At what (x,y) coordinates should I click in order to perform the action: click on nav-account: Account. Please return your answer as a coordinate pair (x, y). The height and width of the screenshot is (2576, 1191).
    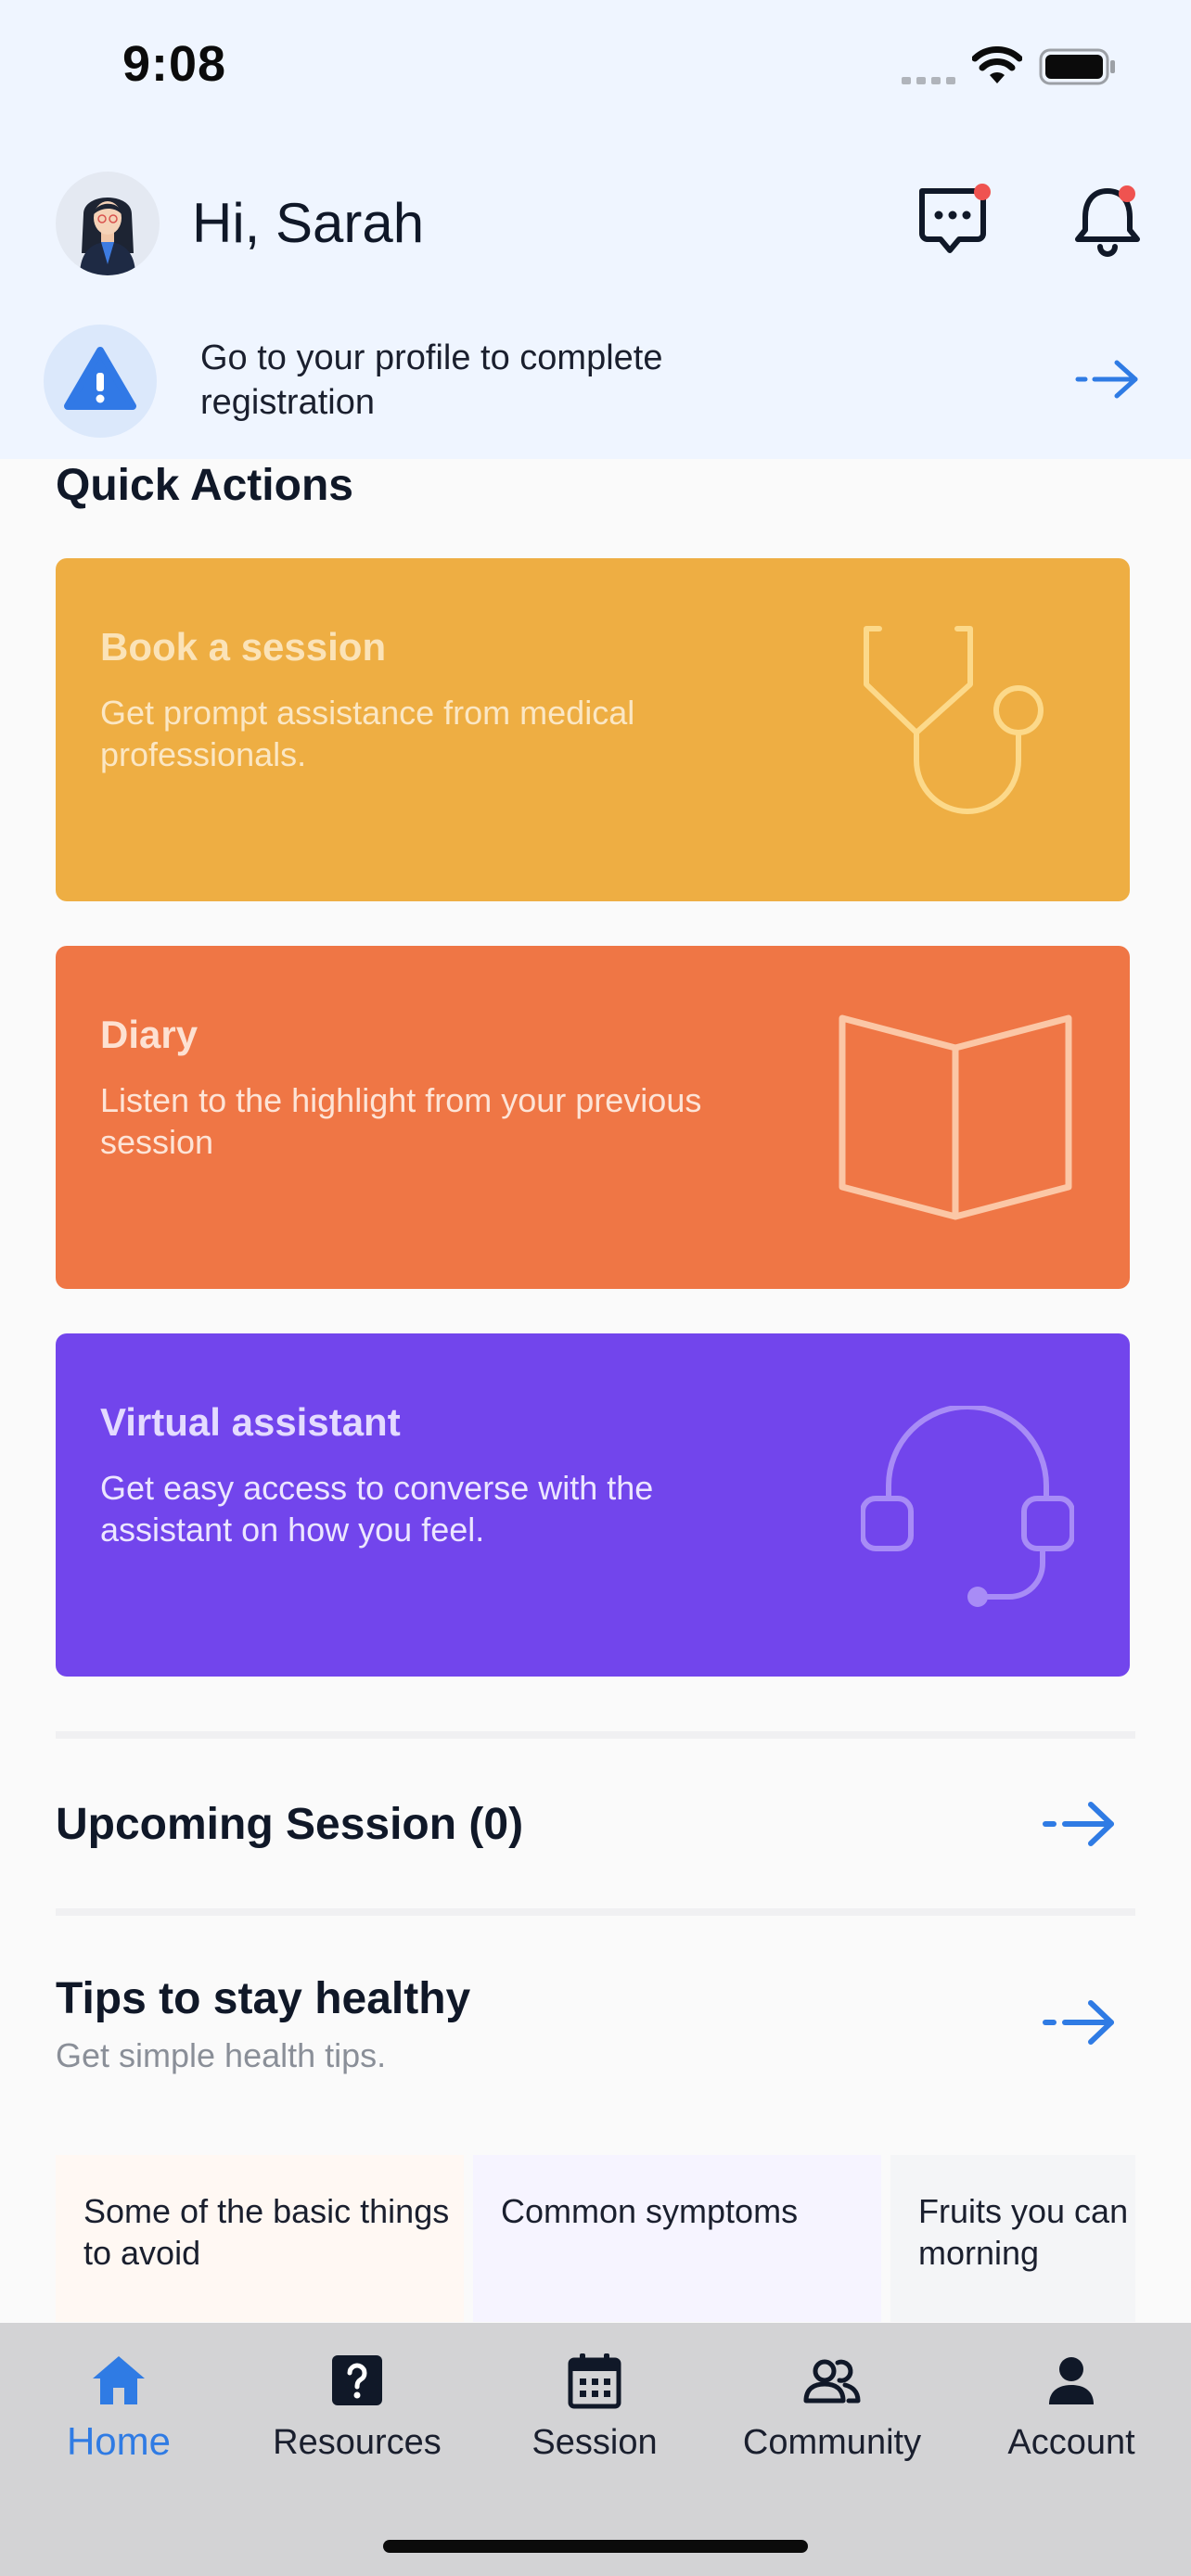
    Looking at the image, I should click on (1071, 2407).